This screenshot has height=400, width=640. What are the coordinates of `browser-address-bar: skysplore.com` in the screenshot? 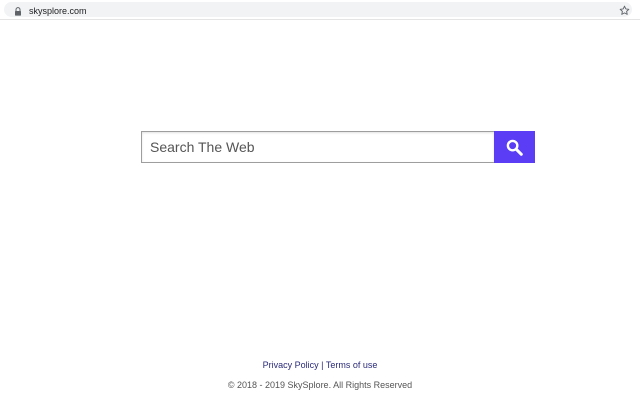 It's located at (320, 10).